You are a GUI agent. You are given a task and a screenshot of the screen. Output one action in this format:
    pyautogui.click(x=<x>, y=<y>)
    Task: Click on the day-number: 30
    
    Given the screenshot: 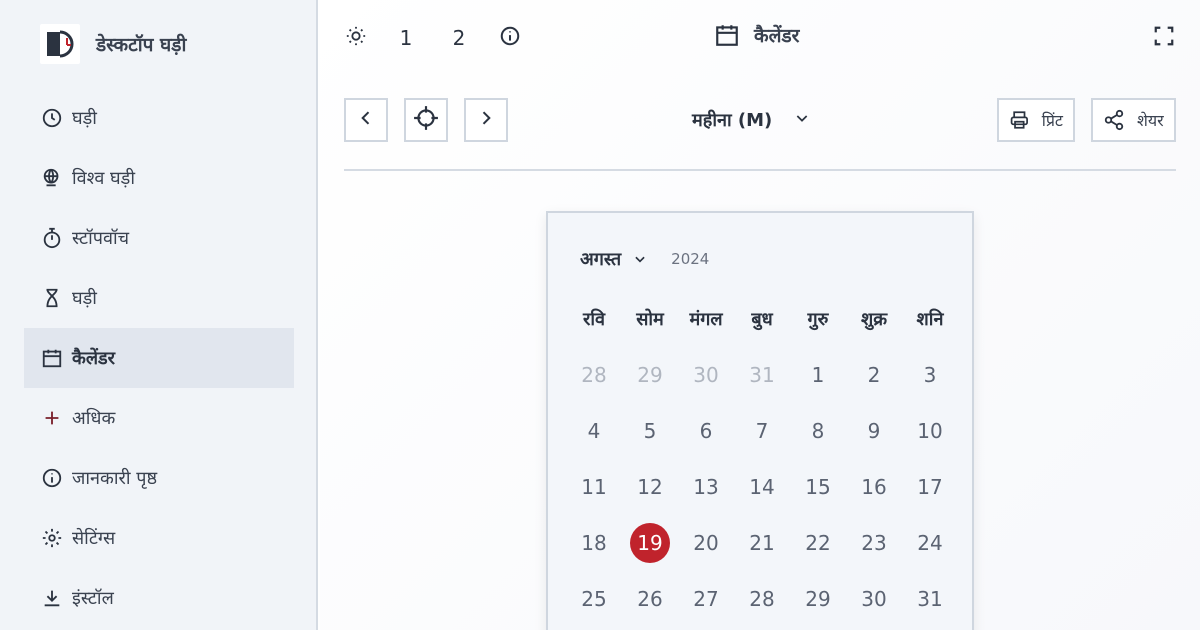 What is the action you would take?
    pyautogui.click(x=706, y=375)
    